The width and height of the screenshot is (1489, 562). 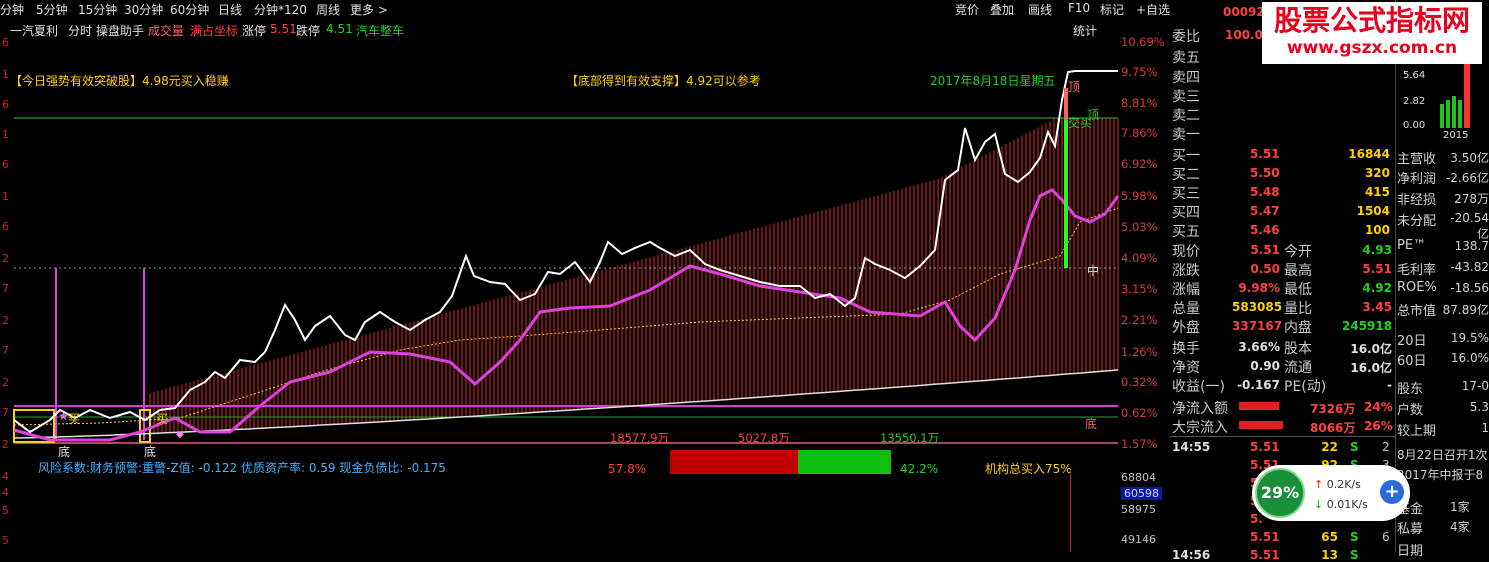 I want to click on quote-value: 245918, so click(x=1367, y=326).